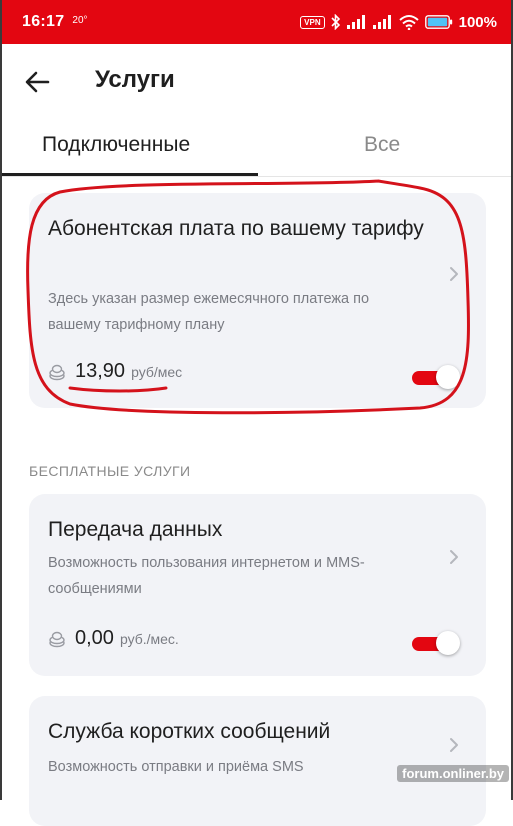  I want to click on tab-bar: Подключенные Все, so click(256, 148).